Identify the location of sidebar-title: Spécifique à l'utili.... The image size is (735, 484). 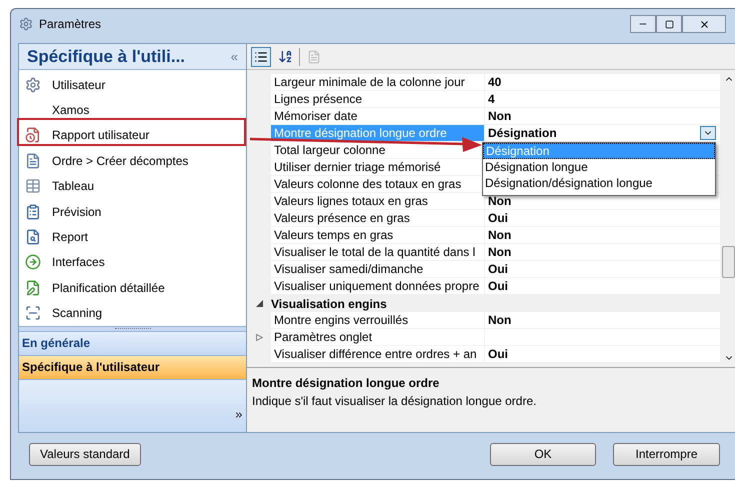
(106, 57).